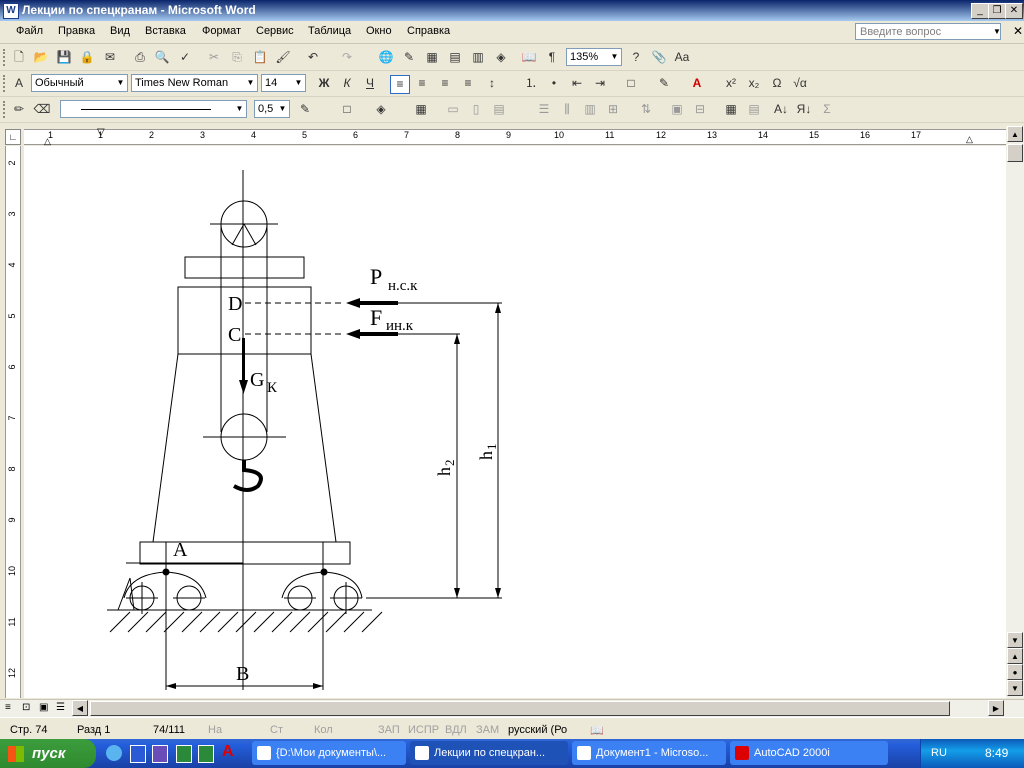 The height and width of the screenshot is (768, 1024). What do you see at coordinates (478, 57) in the screenshot?
I see `columns-icon: ▥` at bounding box center [478, 57].